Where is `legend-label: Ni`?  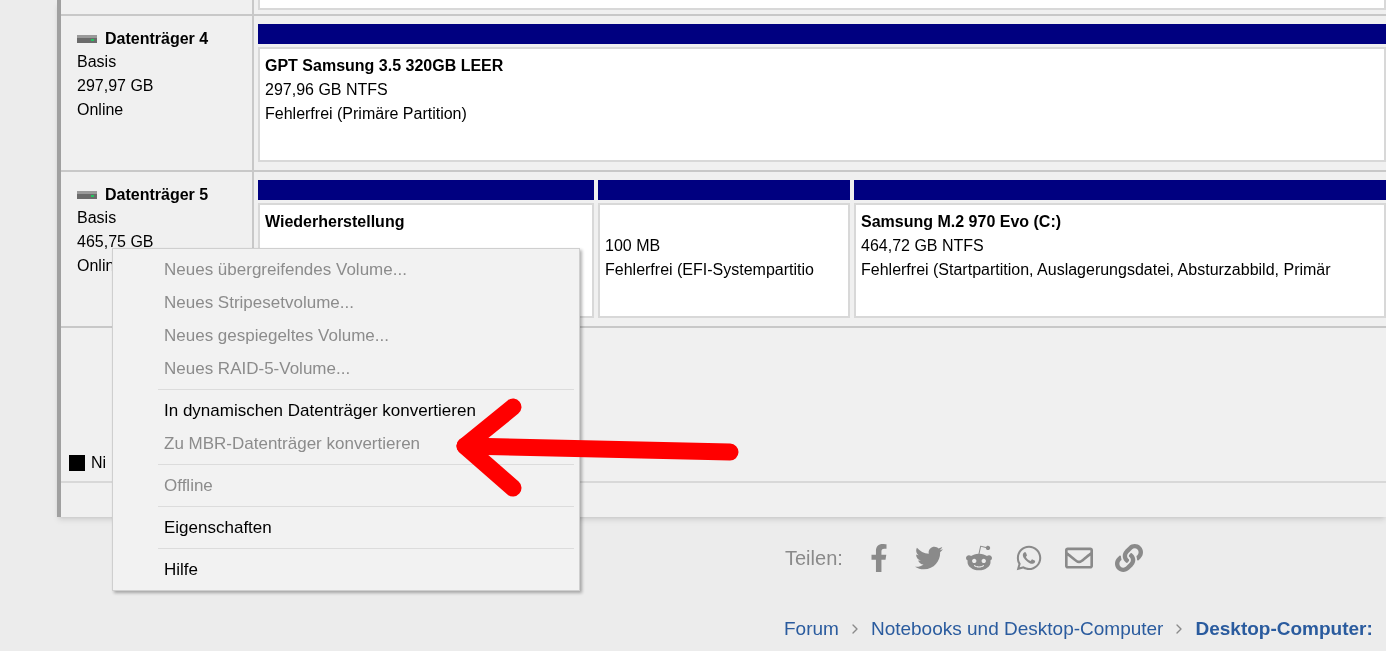 legend-label: Ni is located at coordinates (99, 463).